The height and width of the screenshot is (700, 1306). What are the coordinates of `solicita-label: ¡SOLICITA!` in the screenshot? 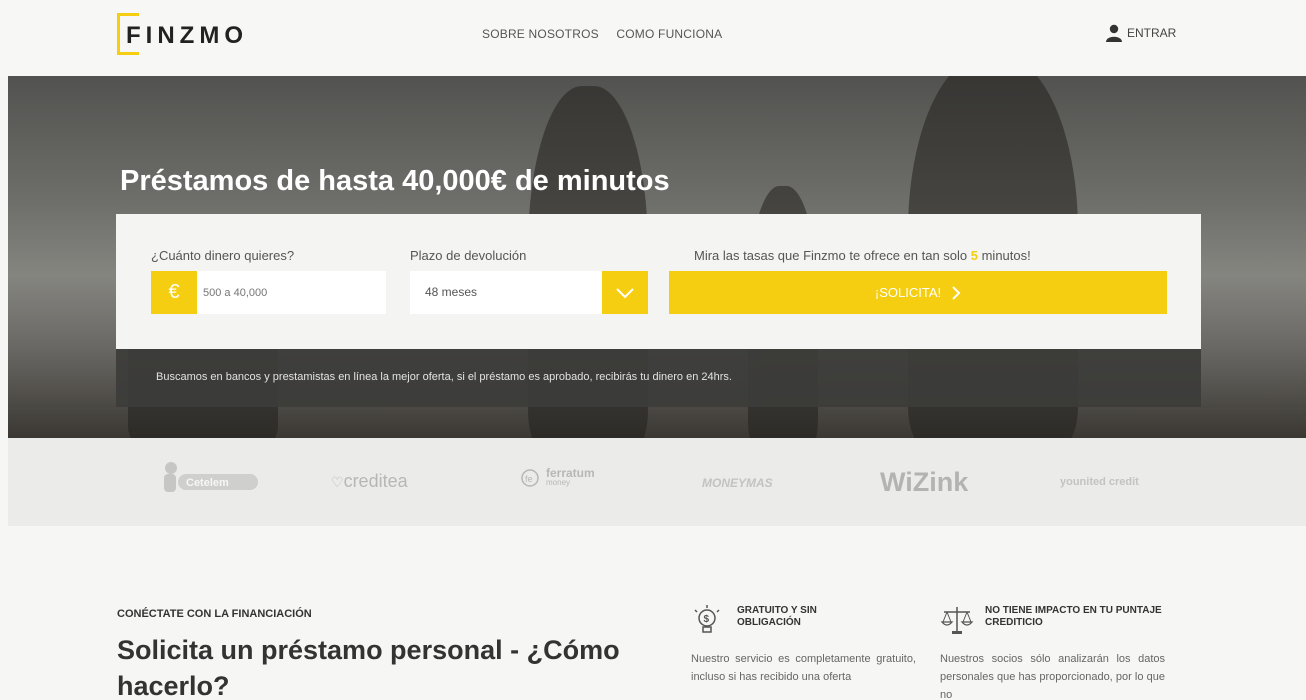 It's located at (908, 292).